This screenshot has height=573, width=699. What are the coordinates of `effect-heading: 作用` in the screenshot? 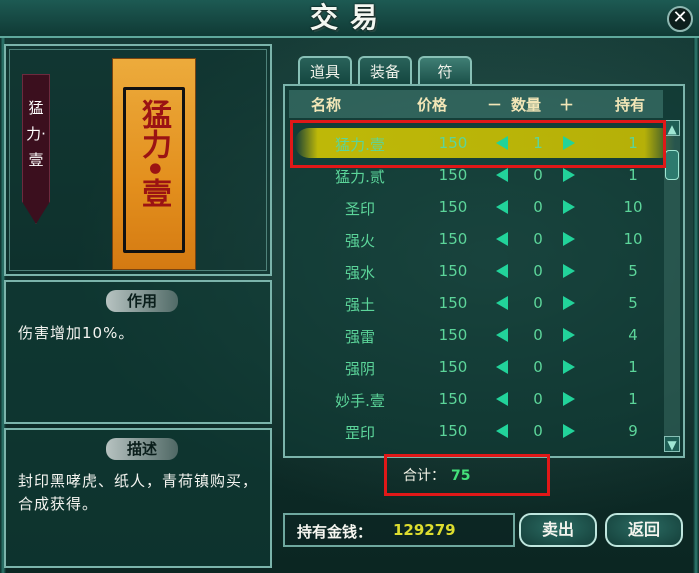 It's located at (142, 301).